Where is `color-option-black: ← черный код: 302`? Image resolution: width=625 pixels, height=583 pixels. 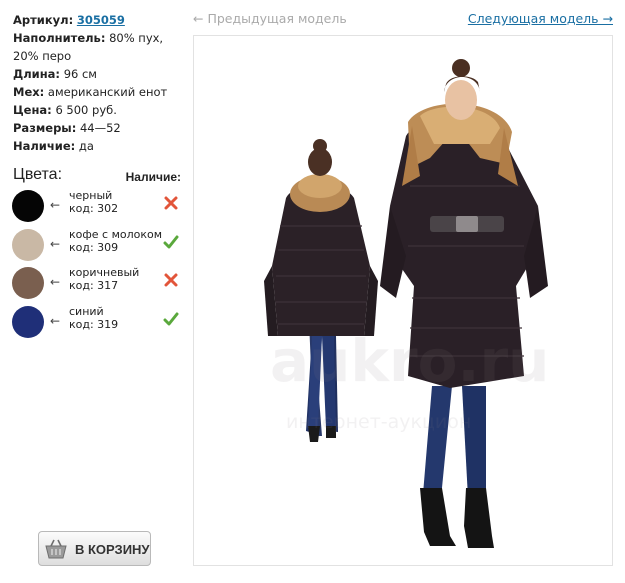
color-option-black: ← черный код: 302 is located at coordinates (97, 206).